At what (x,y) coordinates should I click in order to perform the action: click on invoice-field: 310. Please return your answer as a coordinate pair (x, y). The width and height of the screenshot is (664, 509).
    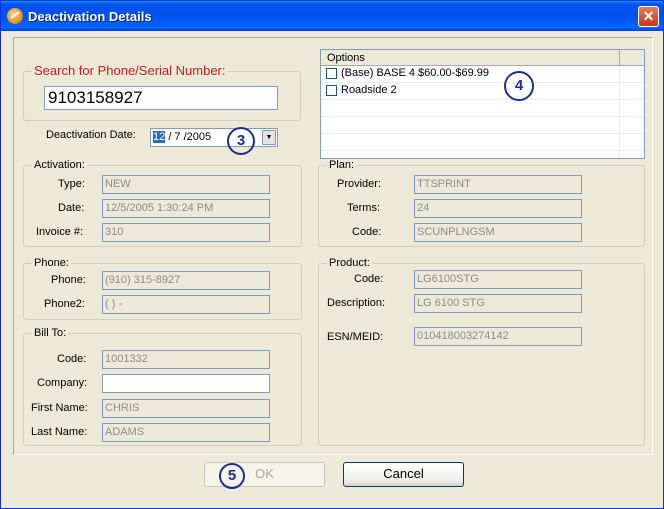
    Looking at the image, I should click on (186, 232).